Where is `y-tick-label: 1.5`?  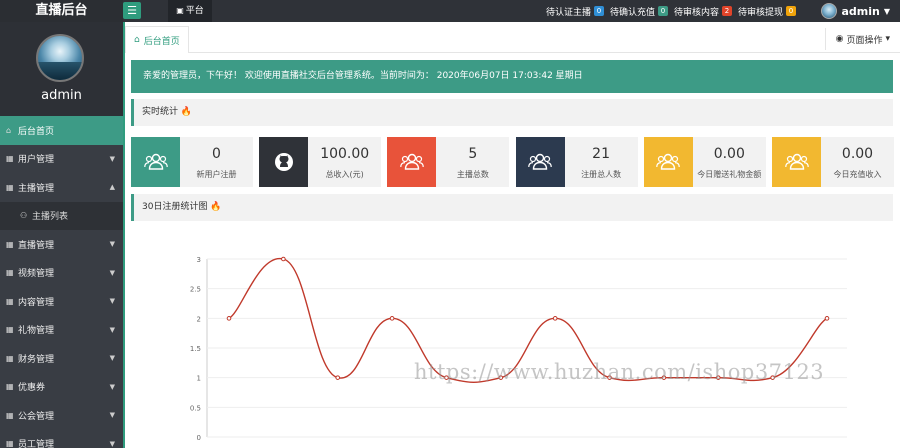
y-tick-label: 1.5 is located at coordinates (195, 349).